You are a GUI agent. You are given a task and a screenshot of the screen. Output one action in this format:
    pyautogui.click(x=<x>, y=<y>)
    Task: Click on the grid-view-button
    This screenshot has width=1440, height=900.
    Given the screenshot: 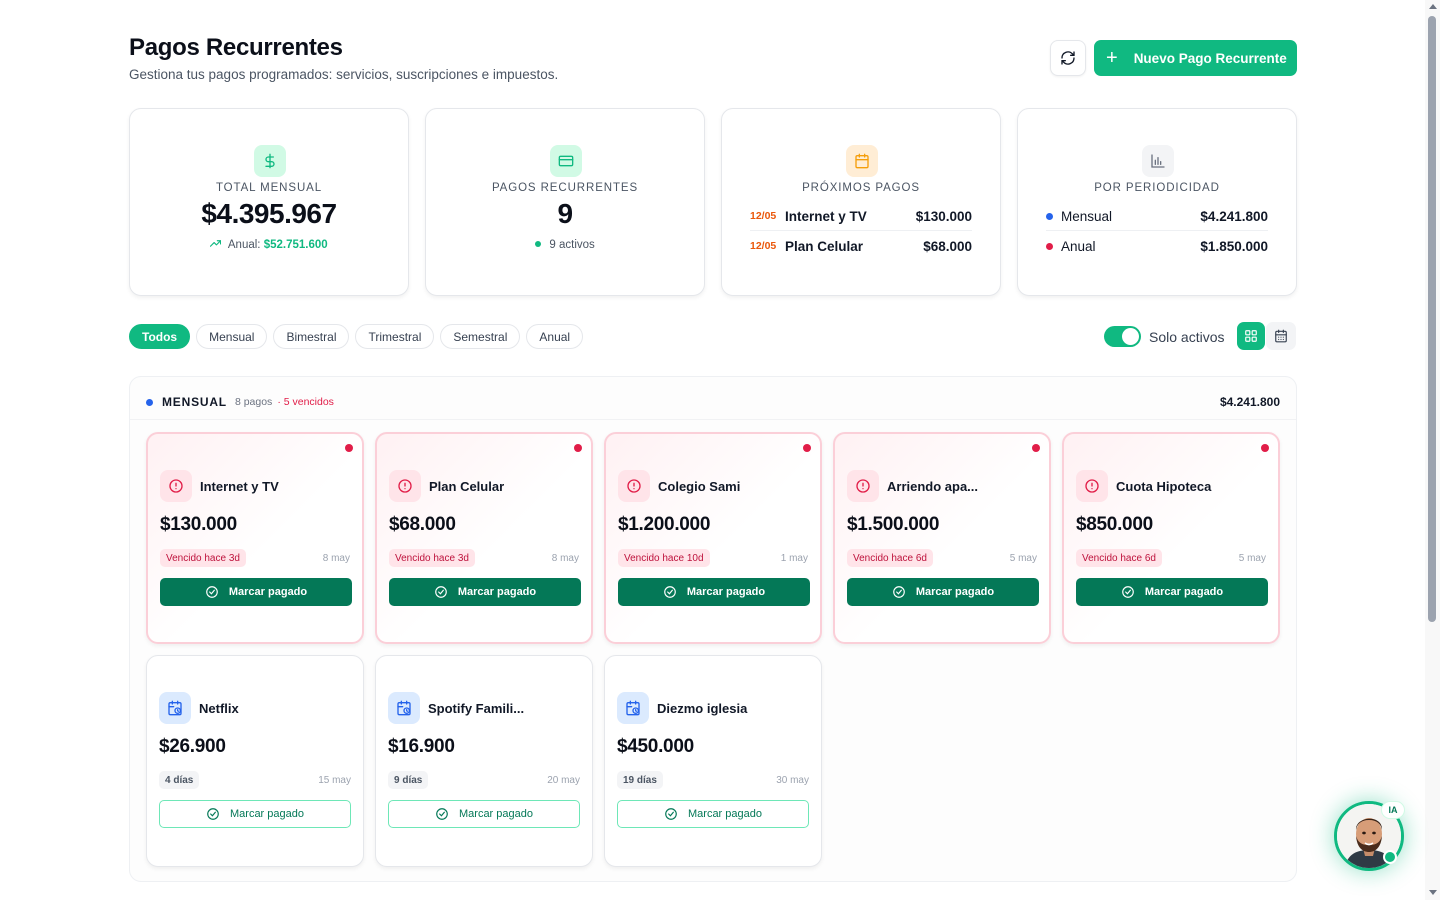 What is the action you would take?
    pyautogui.click(x=1251, y=336)
    